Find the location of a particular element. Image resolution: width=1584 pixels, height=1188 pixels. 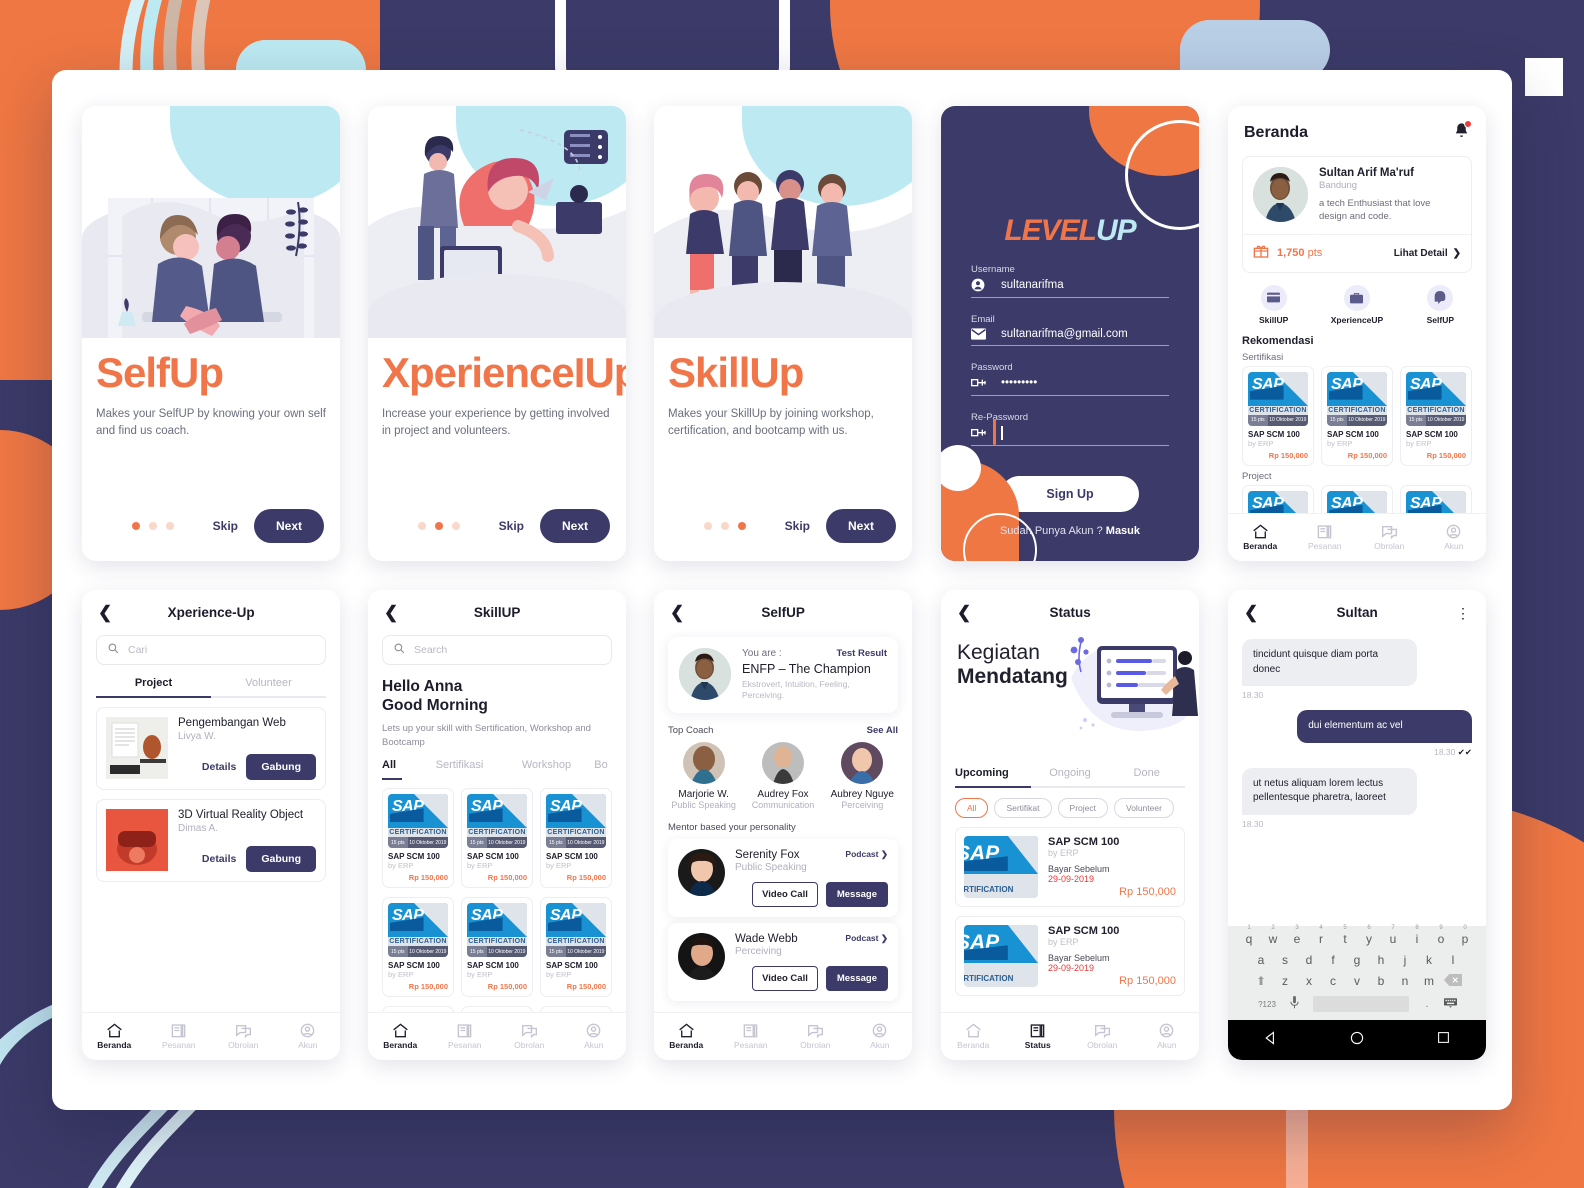

shortcut-skillup: SkillUP is located at coordinates (1273, 304).